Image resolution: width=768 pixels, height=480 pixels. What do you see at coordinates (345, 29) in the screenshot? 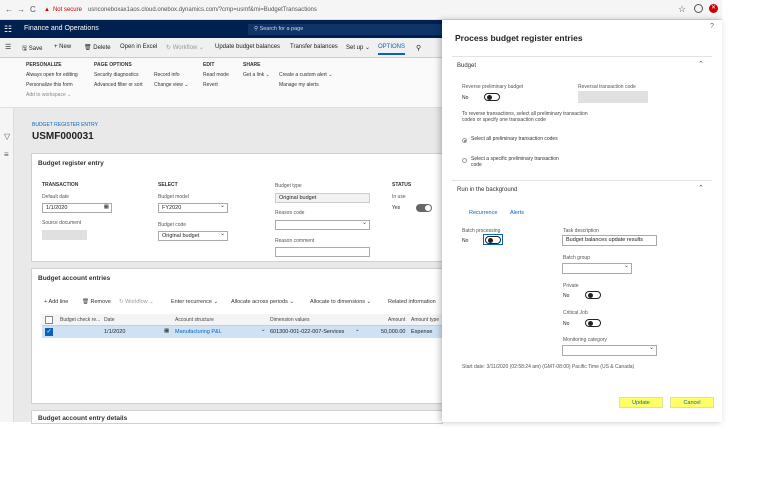
I see `search-input: ⚲ Search for a page` at bounding box center [345, 29].